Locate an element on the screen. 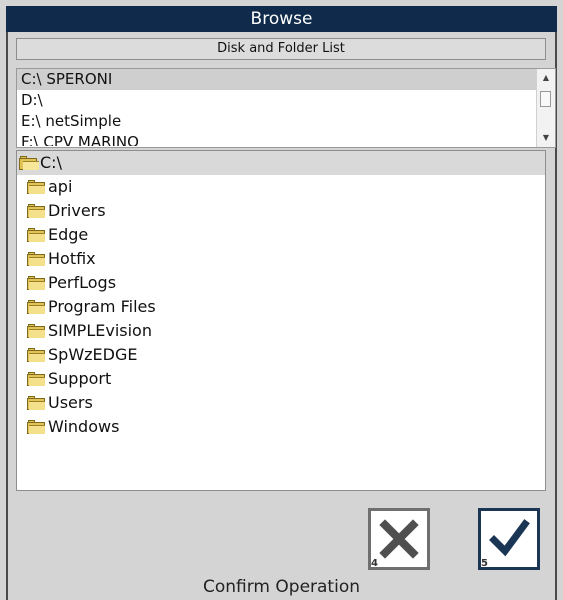  cancel-key-number: 4 is located at coordinates (374, 563).